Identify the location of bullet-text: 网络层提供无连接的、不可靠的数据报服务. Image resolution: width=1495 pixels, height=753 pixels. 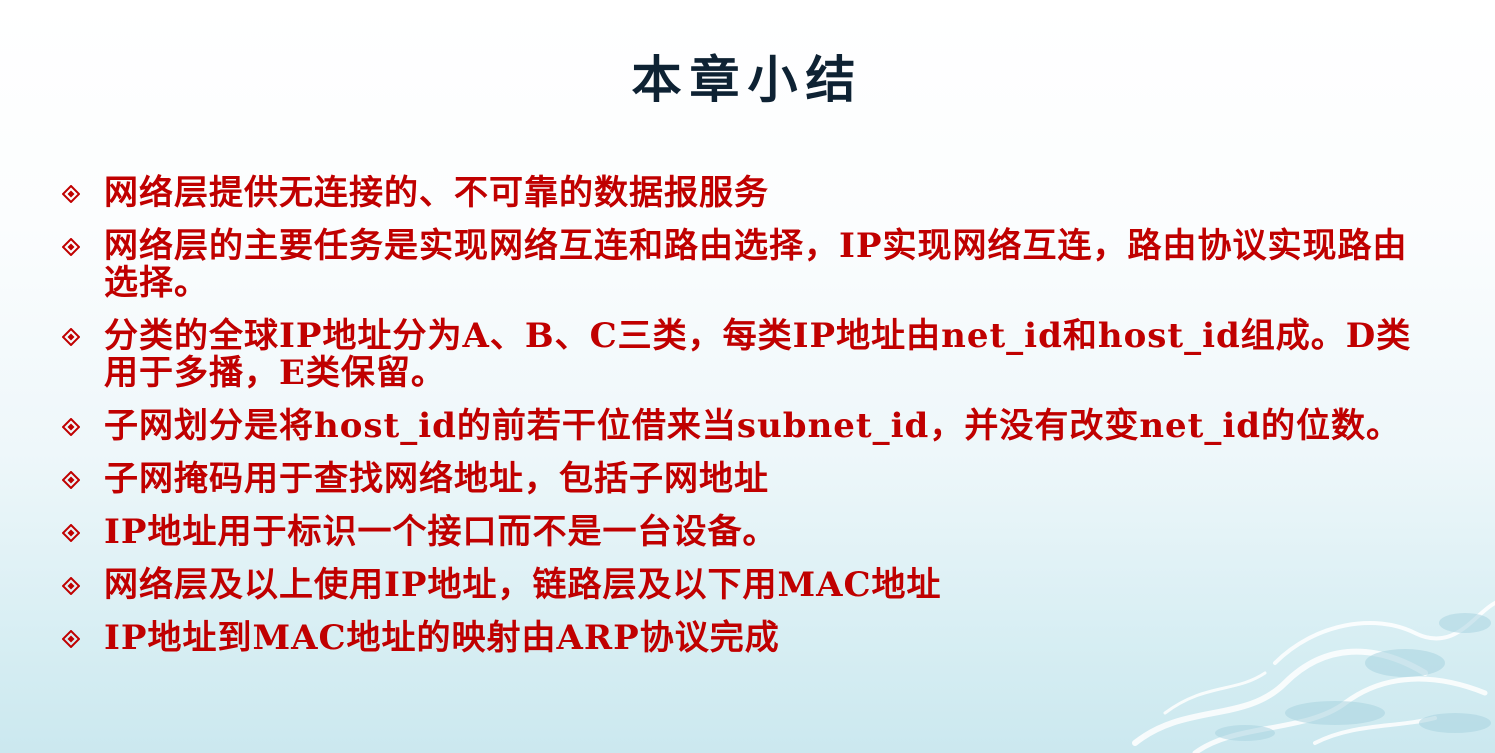
(436, 193).